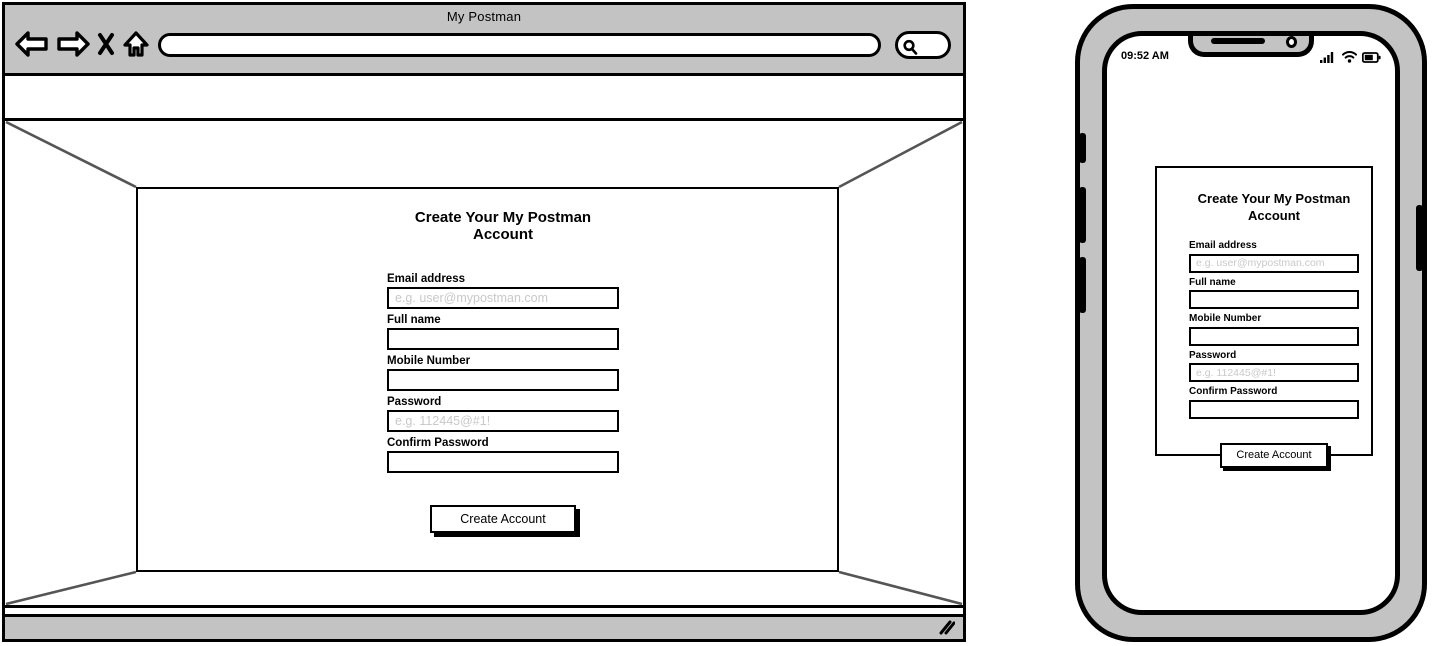 The image size is (1434, 646). I want to click on field-mobile-number-mobile: Mobile Number, so click(1274, 329).